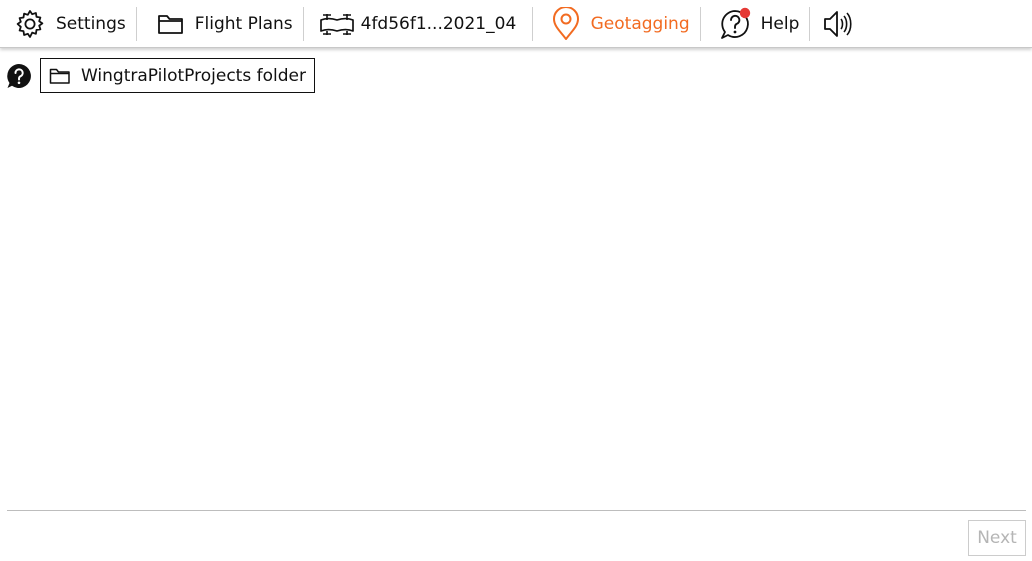  I want to click on top-toolbar: Settings Flight Plans 4fd56f1...2021_04, so click(516, 24).